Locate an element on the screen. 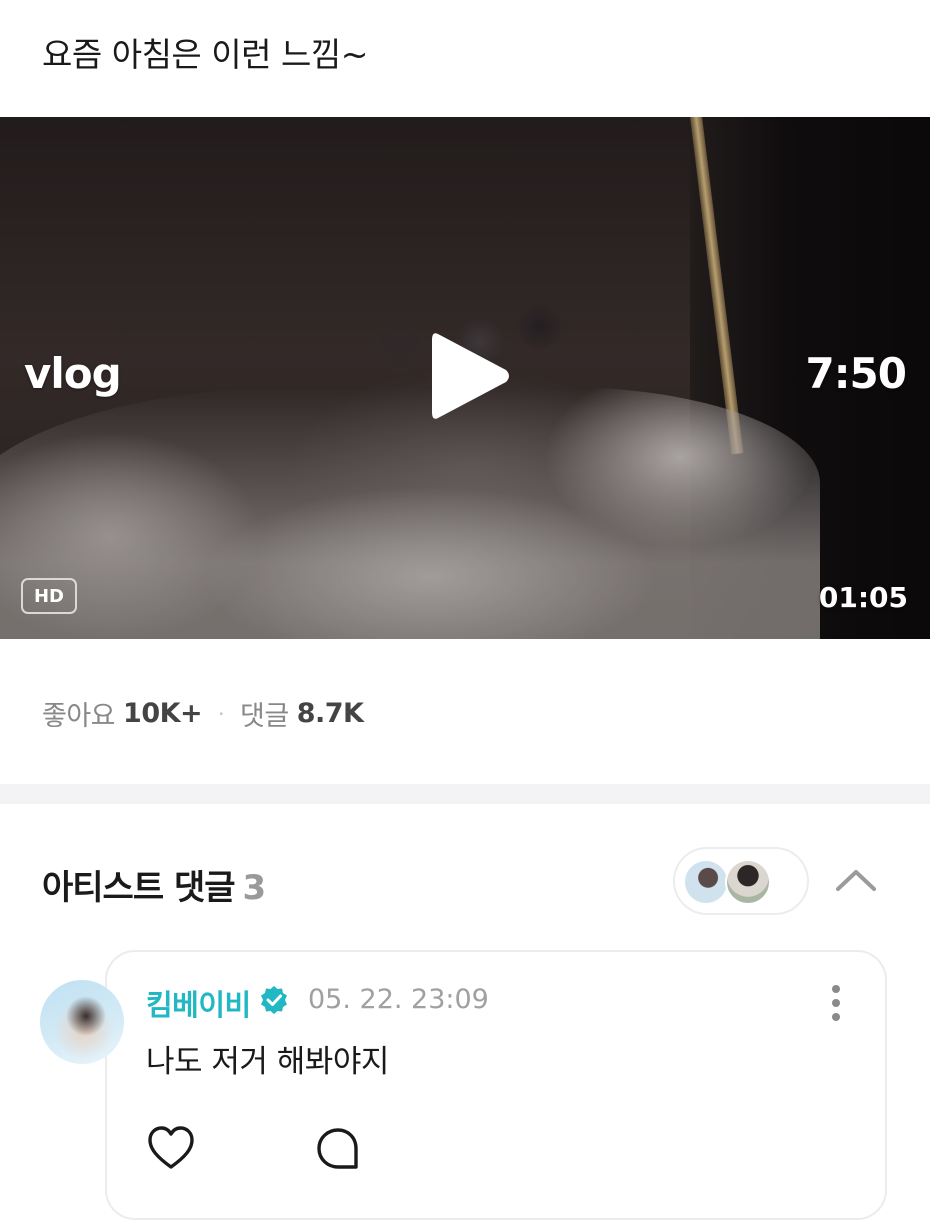 The image size is (930, 1220). play-icon is located at coordinates (470, 376).